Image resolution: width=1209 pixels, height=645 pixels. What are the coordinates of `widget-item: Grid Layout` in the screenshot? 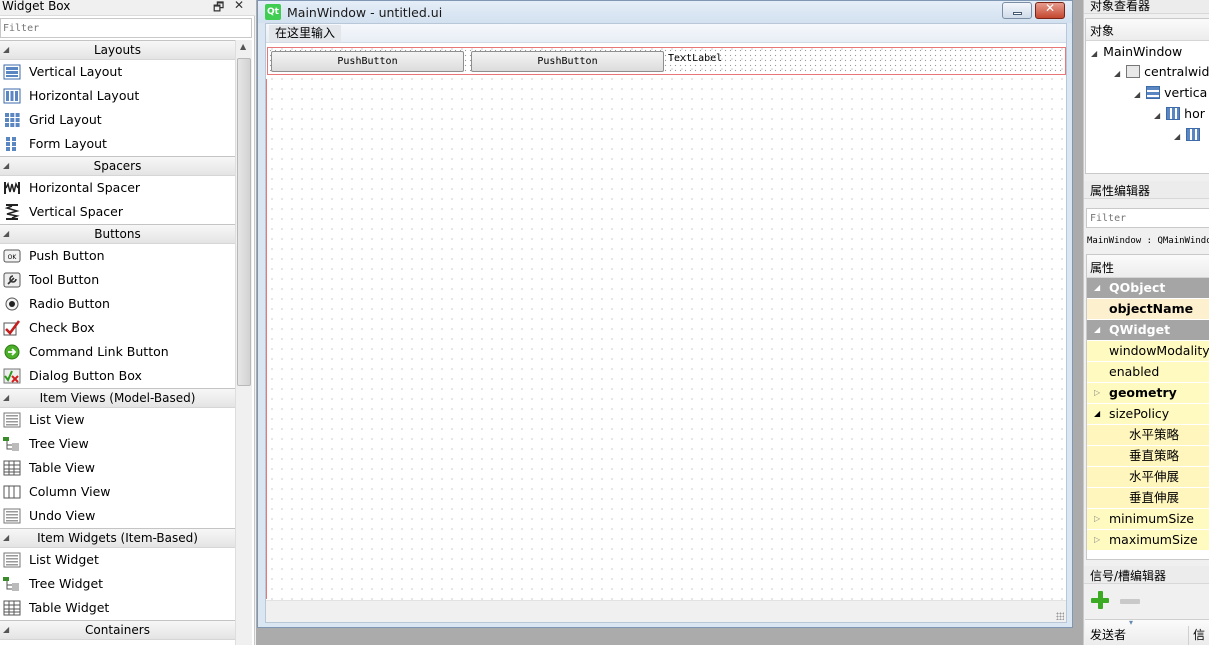 It's located at (117, 120).